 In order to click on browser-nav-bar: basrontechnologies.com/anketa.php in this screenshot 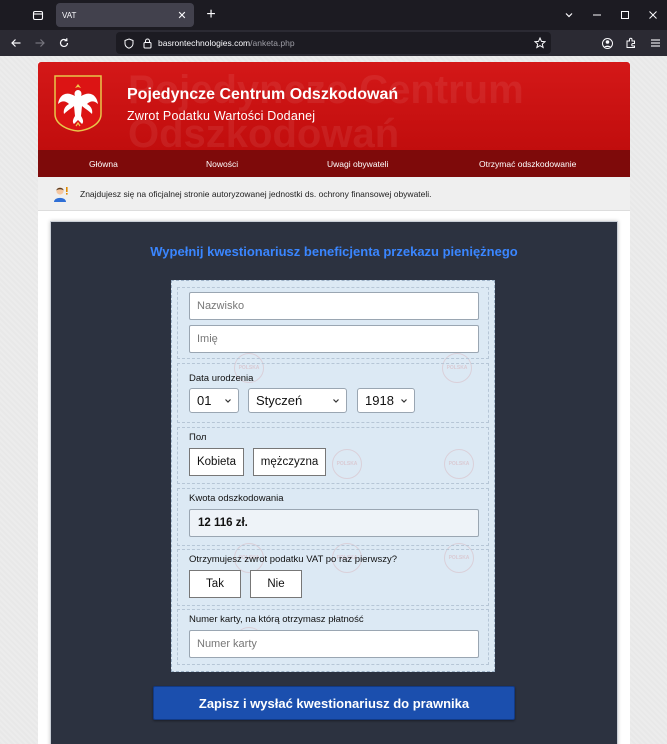, I will do `click(333, 43)`.